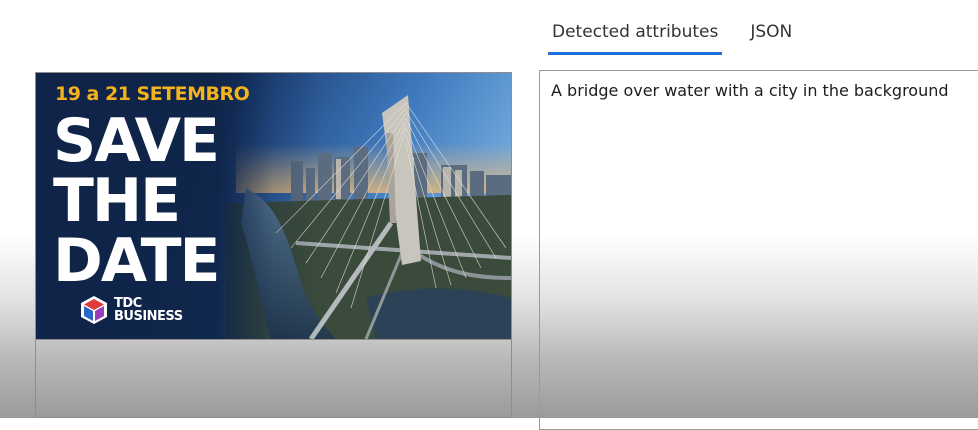 This screenshot has width=978, height=430. Describe the element at coordinates (273, 378) in the screenshot. I see `image-card-lower-area` at that location.